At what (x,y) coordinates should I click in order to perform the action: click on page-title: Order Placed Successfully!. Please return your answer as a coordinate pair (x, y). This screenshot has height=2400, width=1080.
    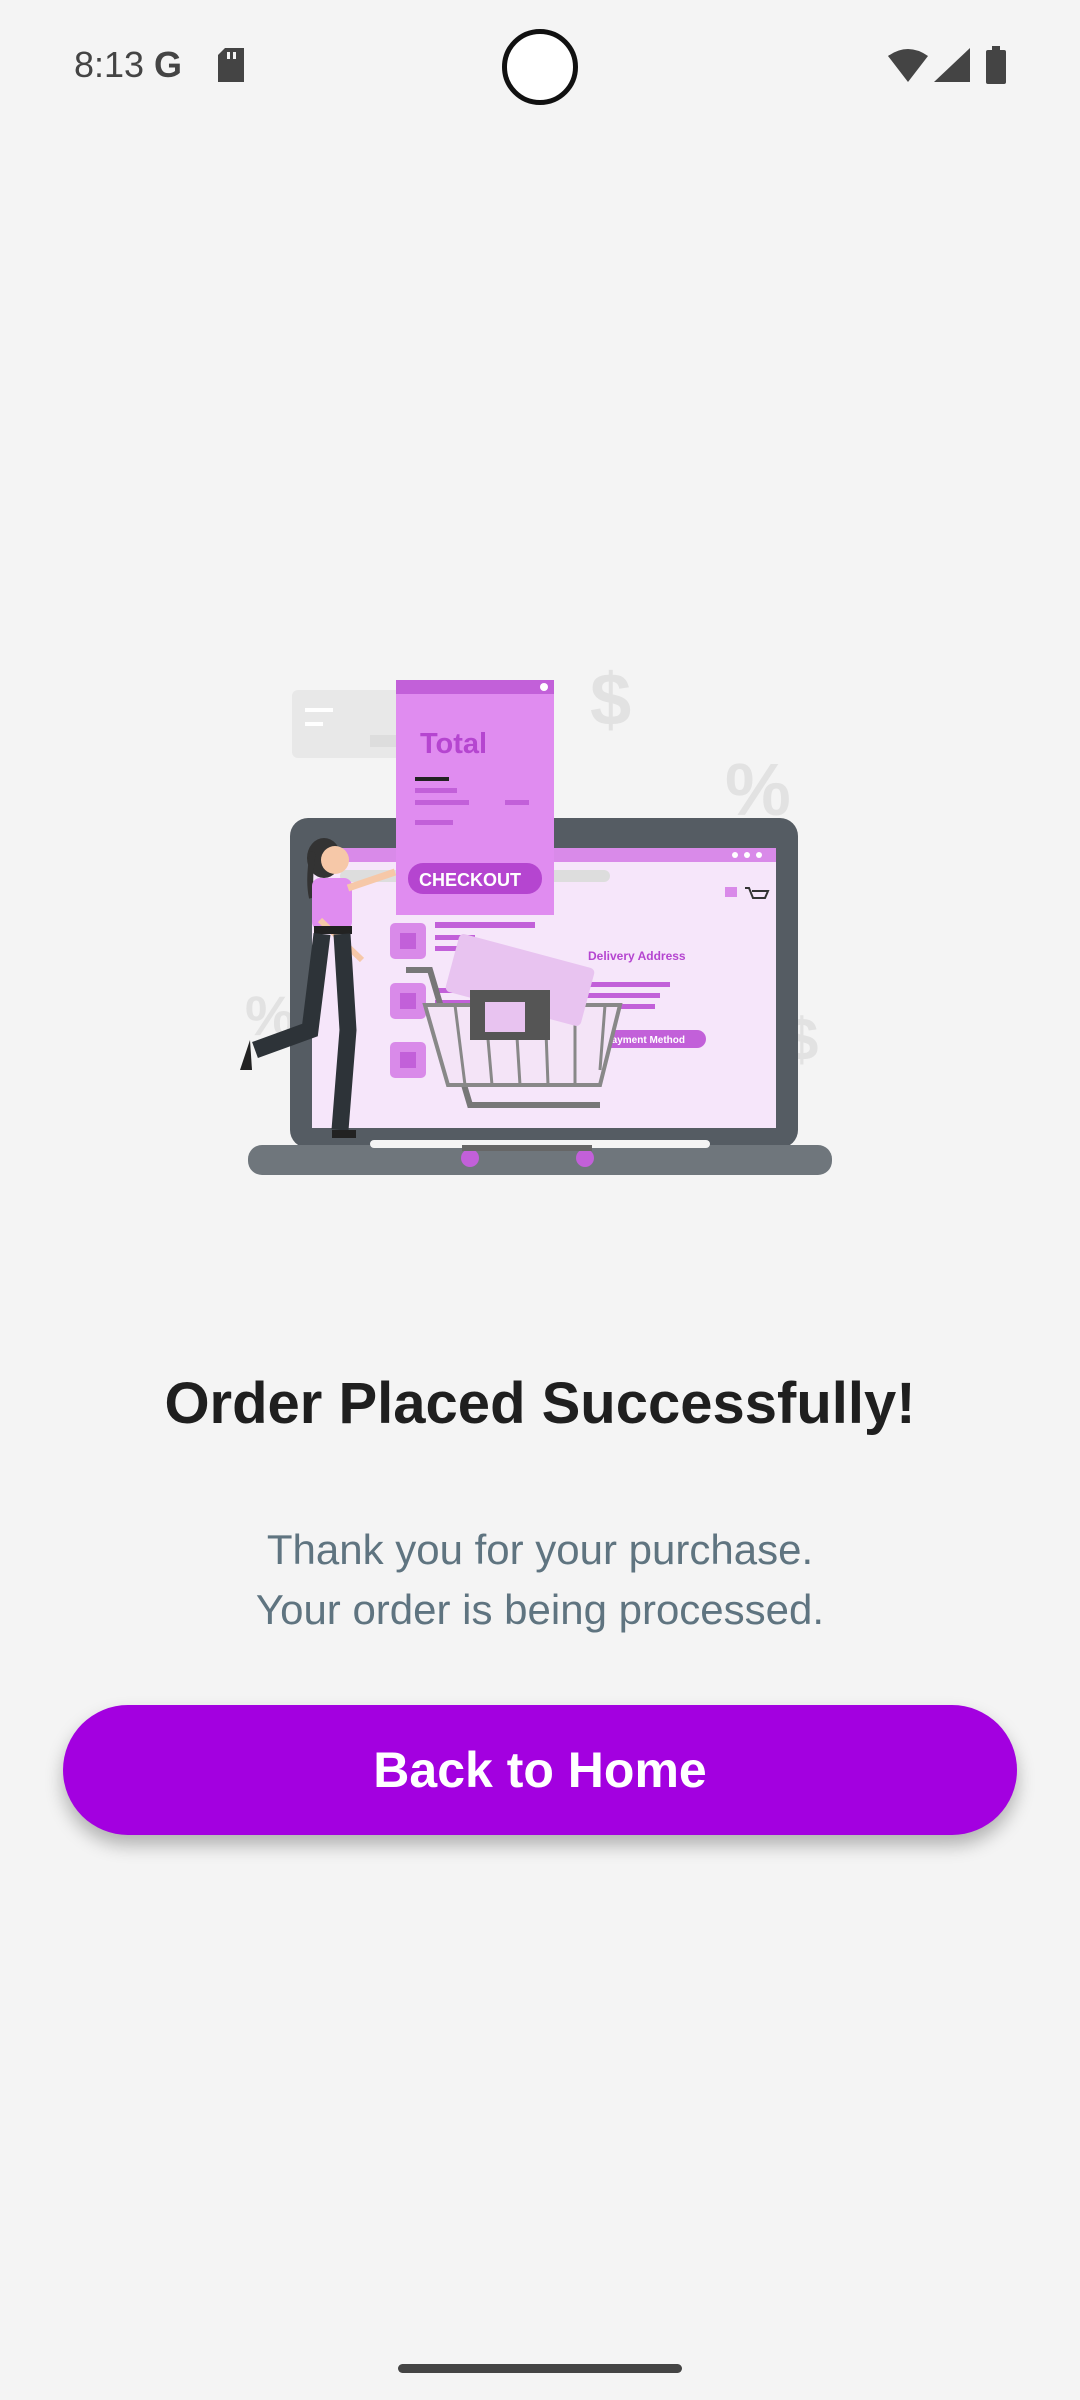
    Looking at the image, I should click on (540, 1403).